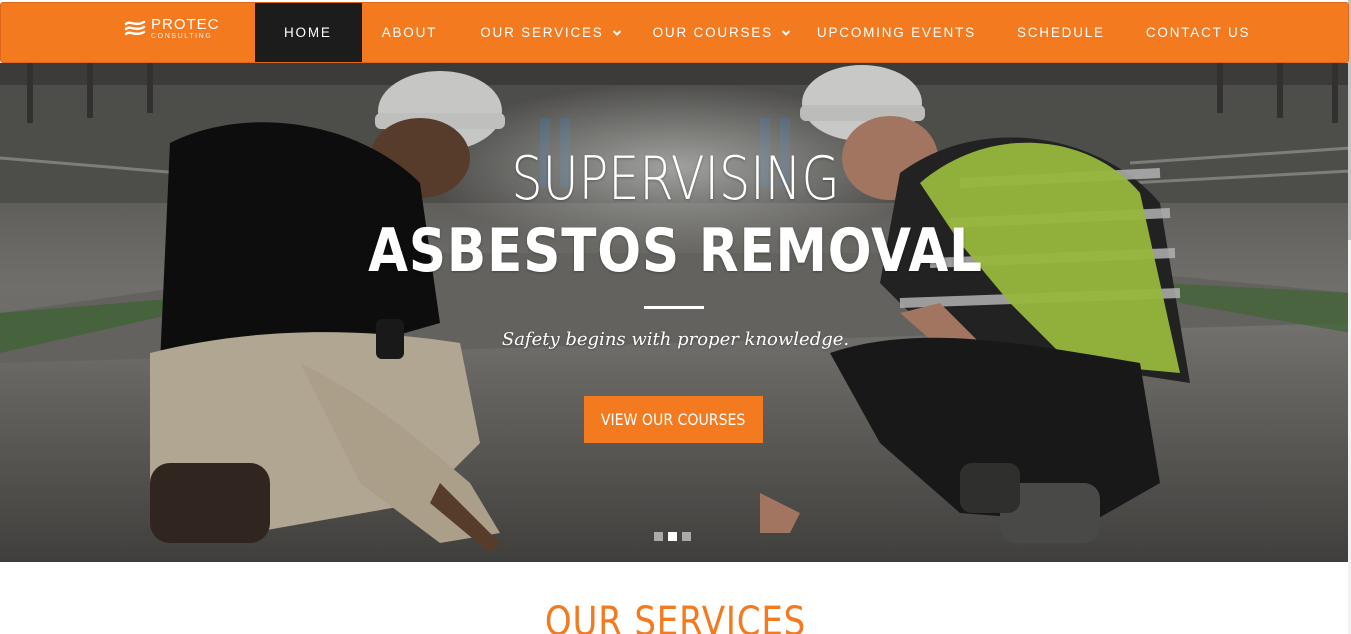 The image size is (1351, 634). I want to click on nav-item-label: UPCOMING EVENTS, so click(896, 32).